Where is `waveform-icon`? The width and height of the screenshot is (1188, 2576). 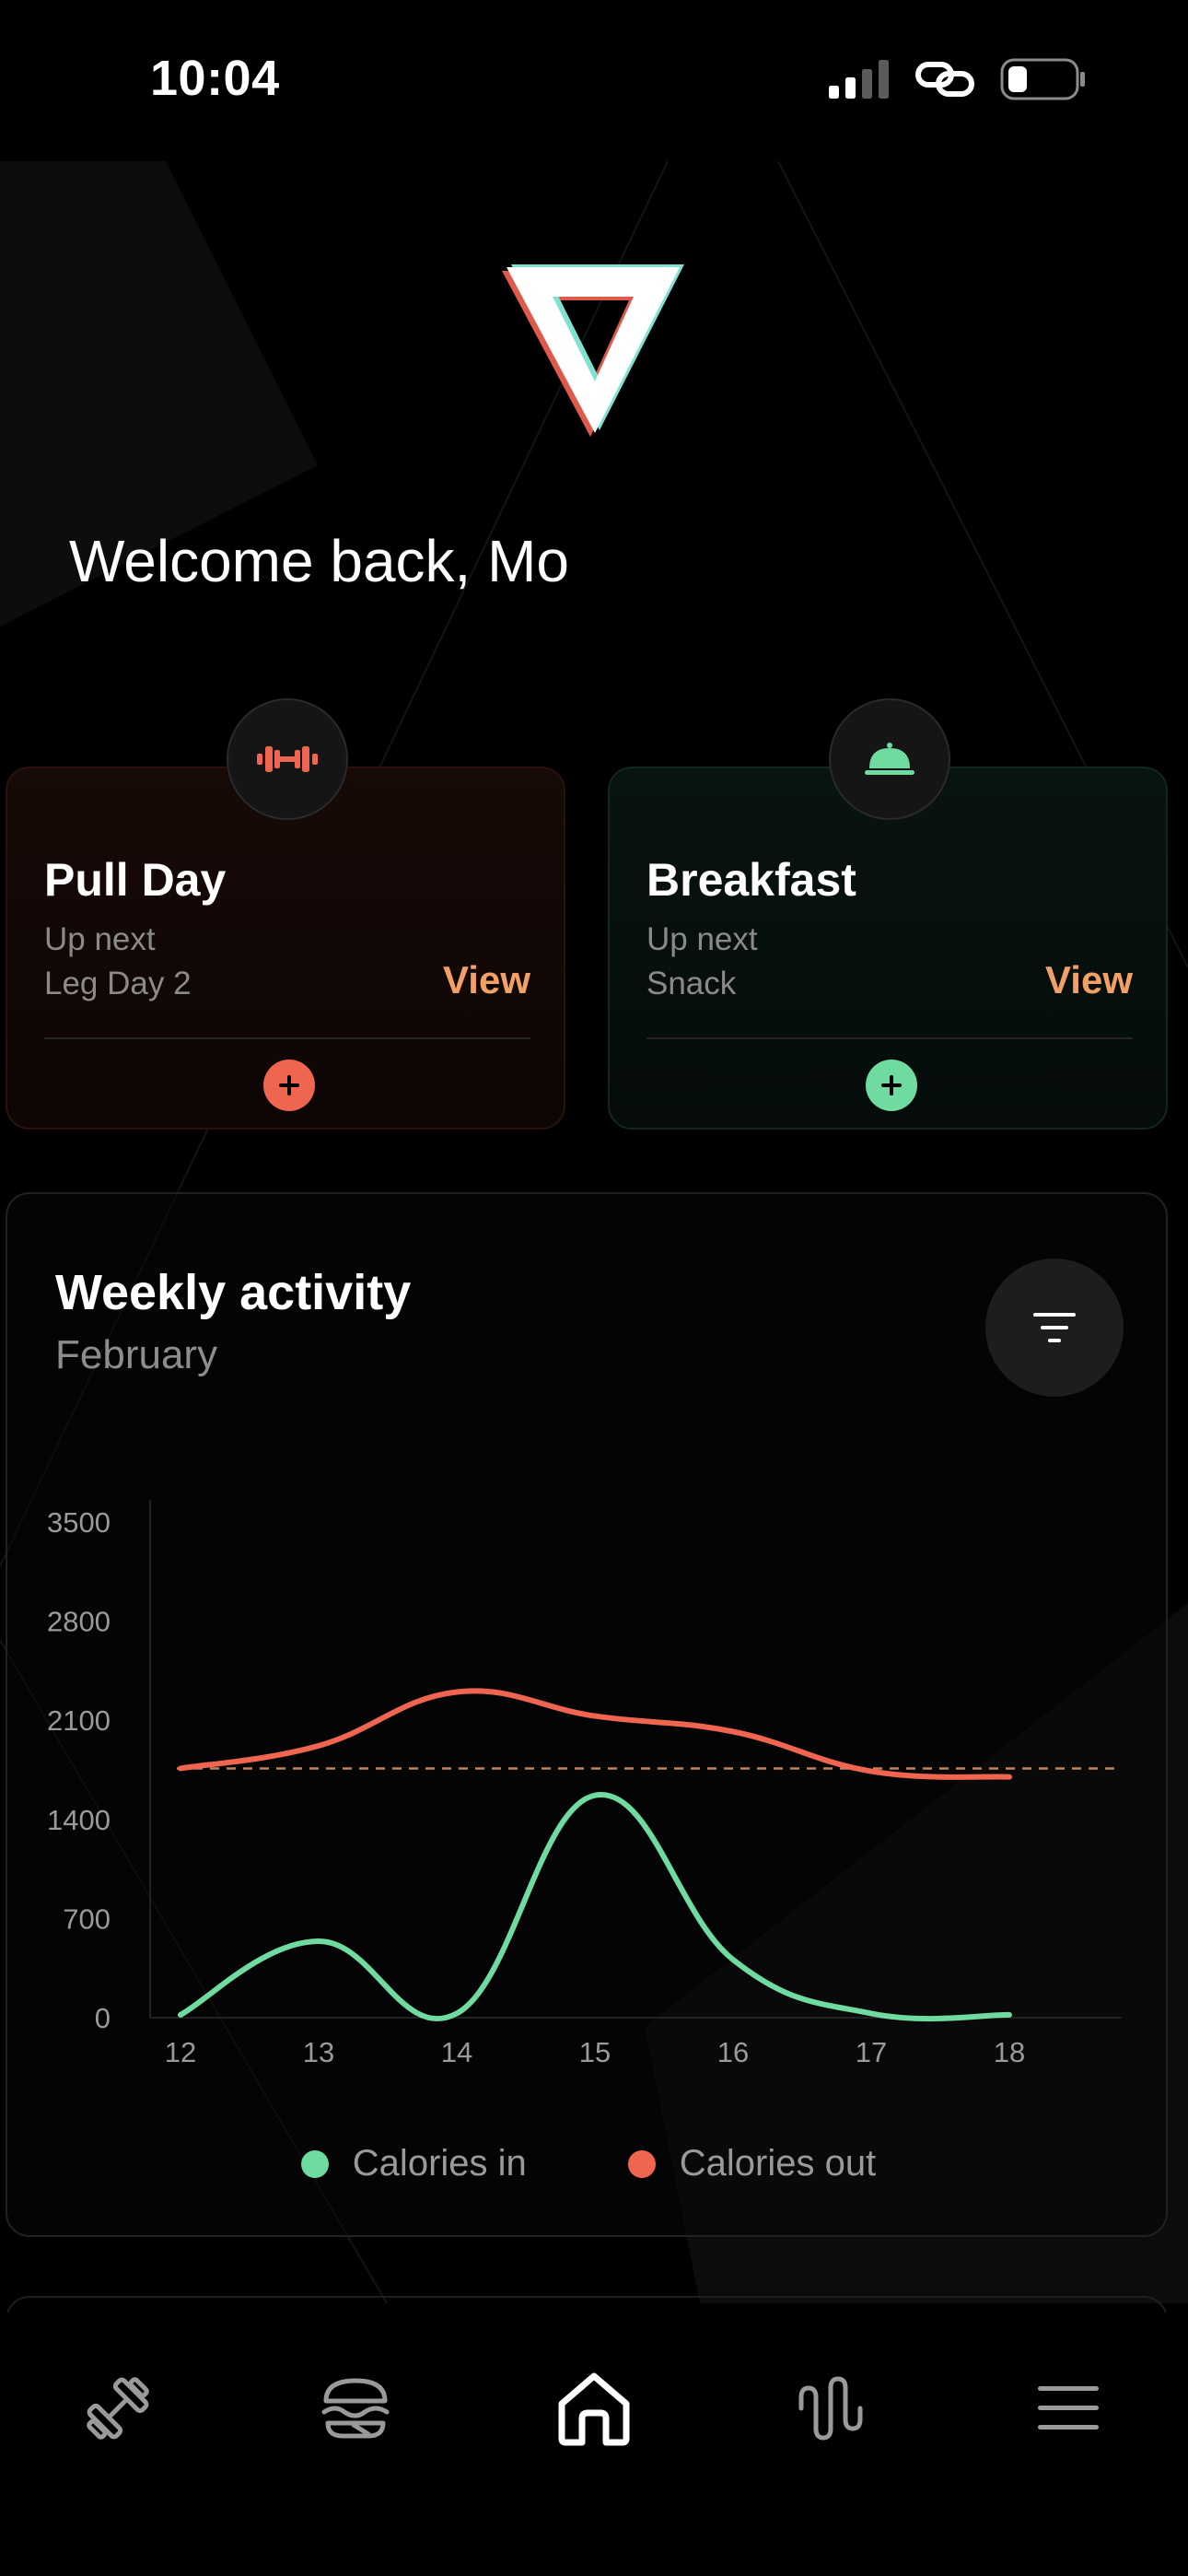 waveform-icon is located at coordinates (830, 2408).